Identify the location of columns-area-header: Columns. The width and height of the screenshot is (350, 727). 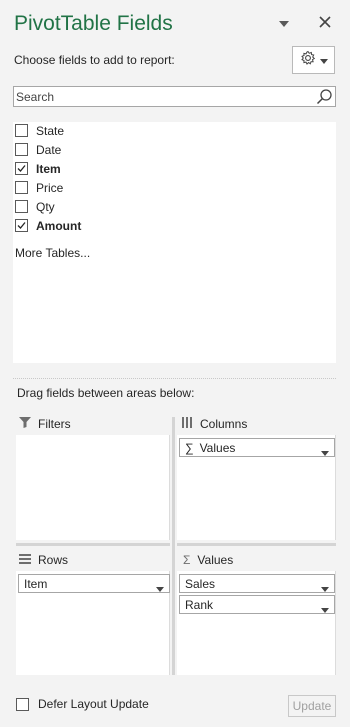
(214, 424).